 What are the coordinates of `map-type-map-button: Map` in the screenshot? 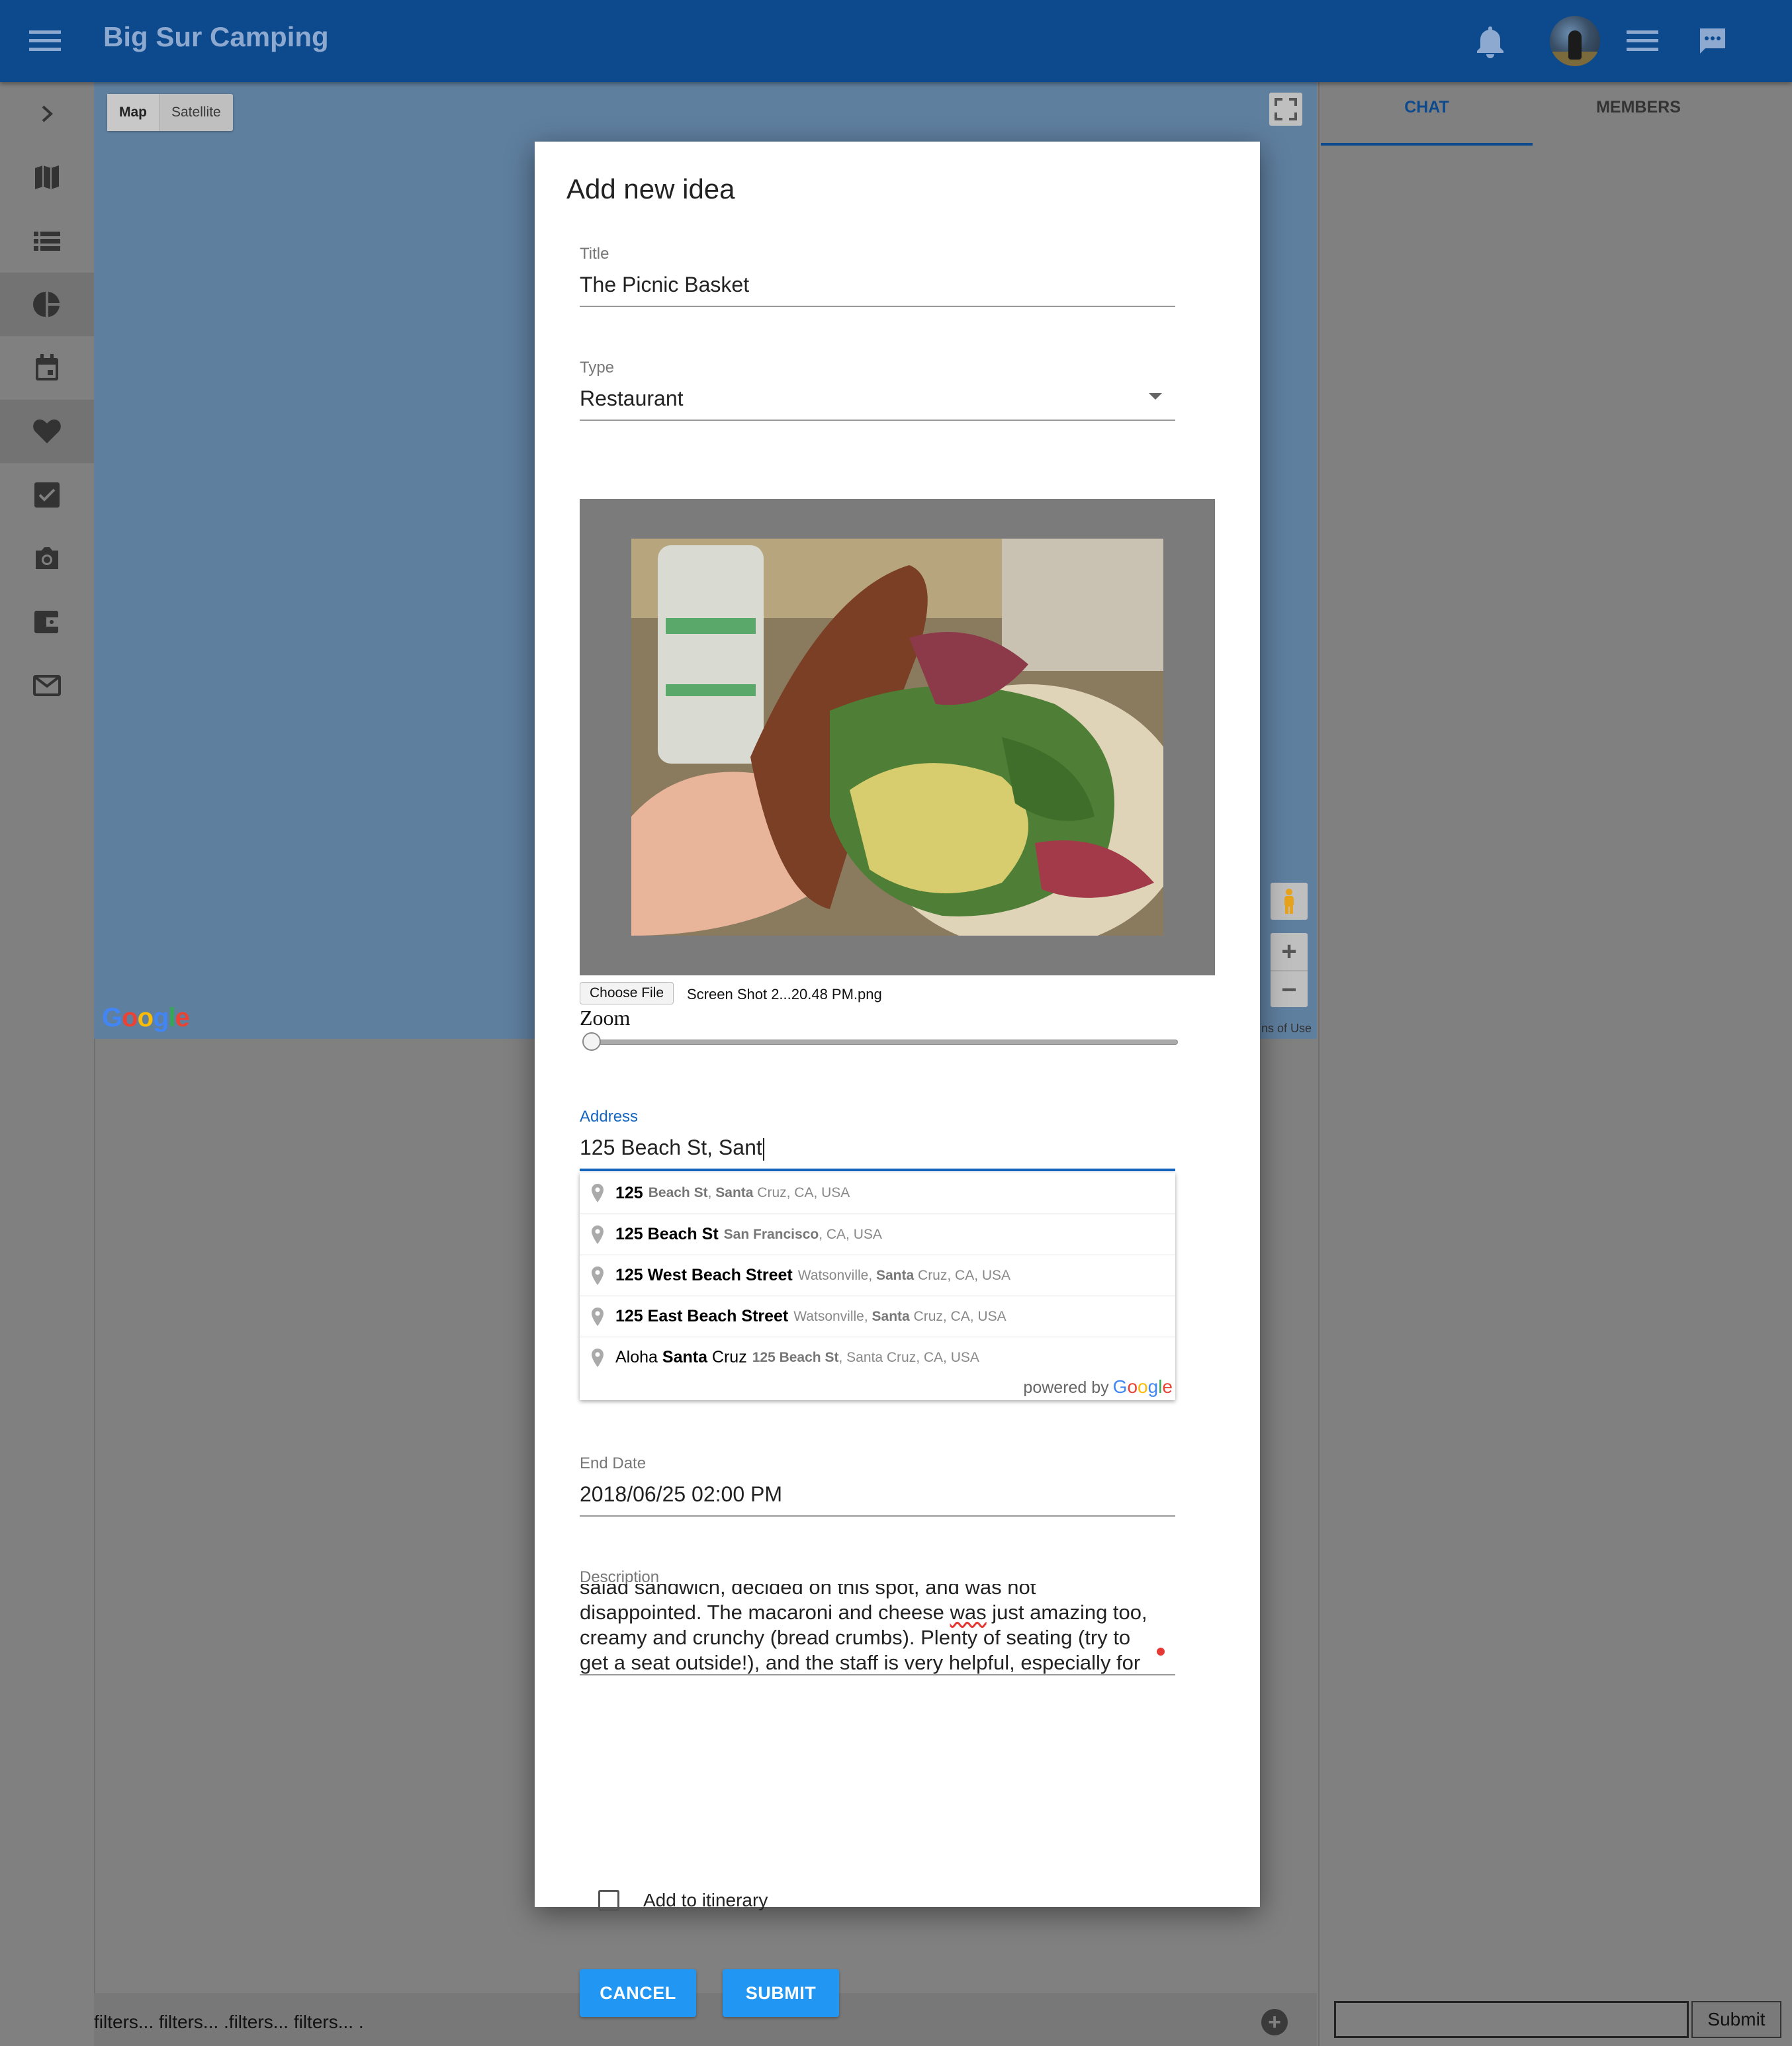 It's located at (133, 112).